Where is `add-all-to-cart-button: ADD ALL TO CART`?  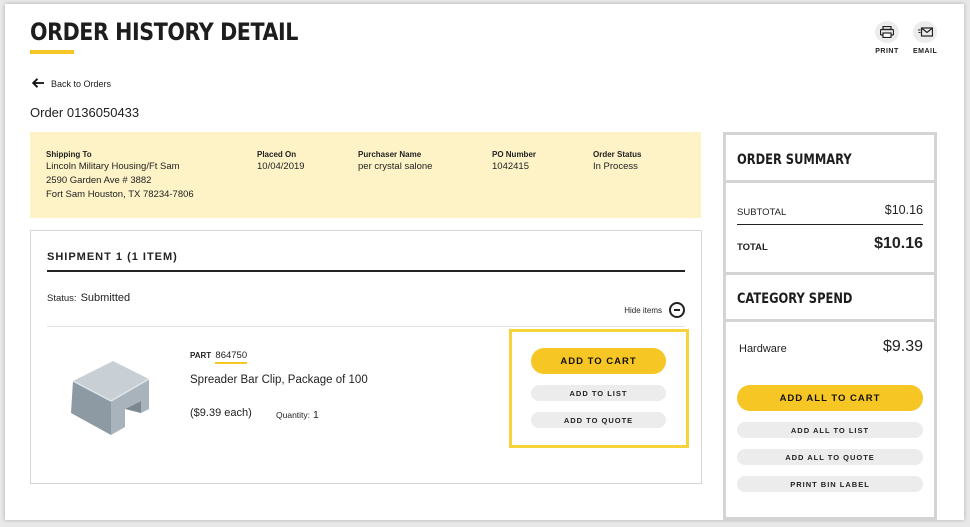
add-all-to-cart-button: ADD ALL TO CART is located at coordinates (830, 398).